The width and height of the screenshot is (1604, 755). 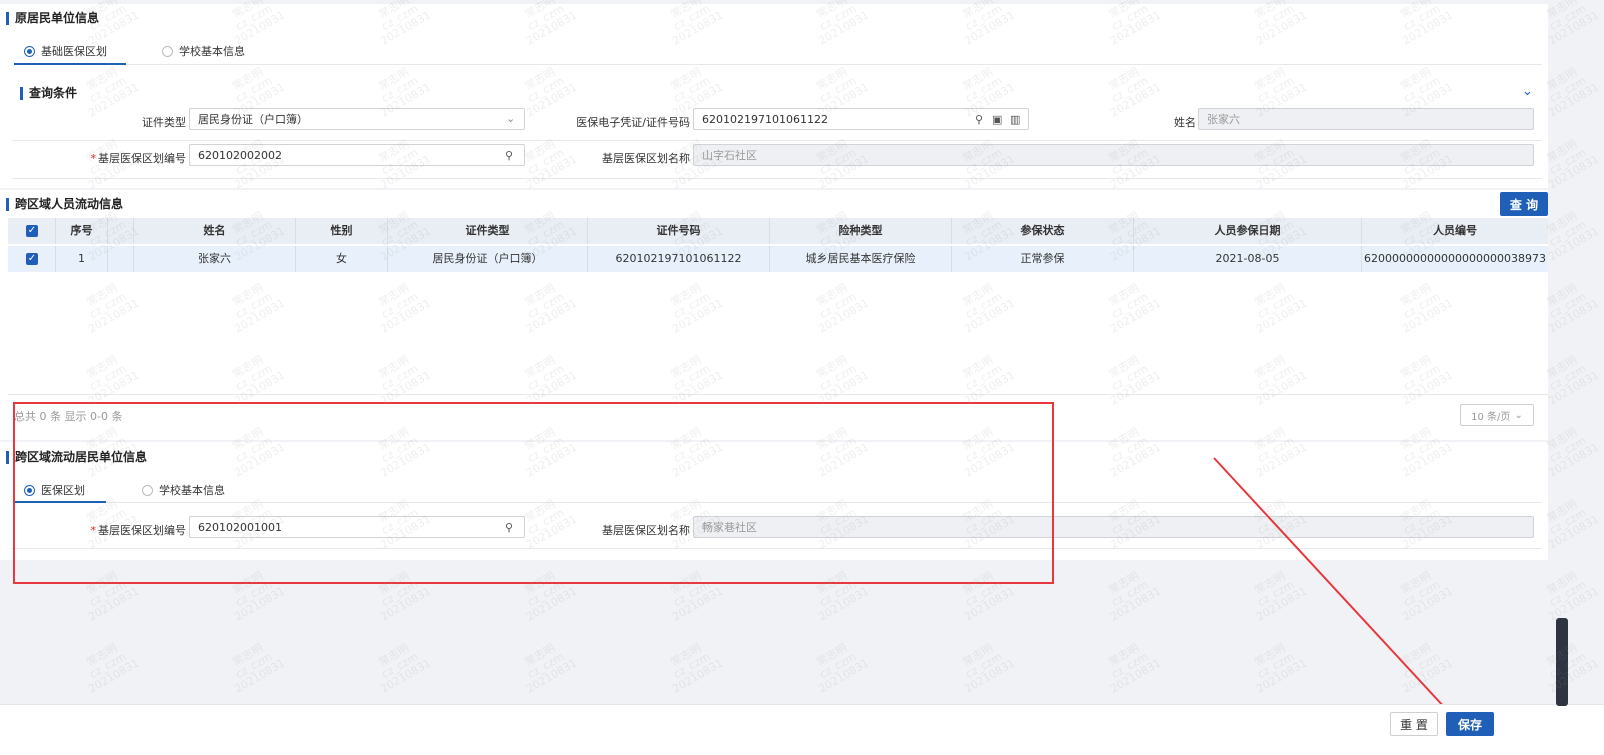 I want to click on save-button: 保存, so click(x=1470, y=724).